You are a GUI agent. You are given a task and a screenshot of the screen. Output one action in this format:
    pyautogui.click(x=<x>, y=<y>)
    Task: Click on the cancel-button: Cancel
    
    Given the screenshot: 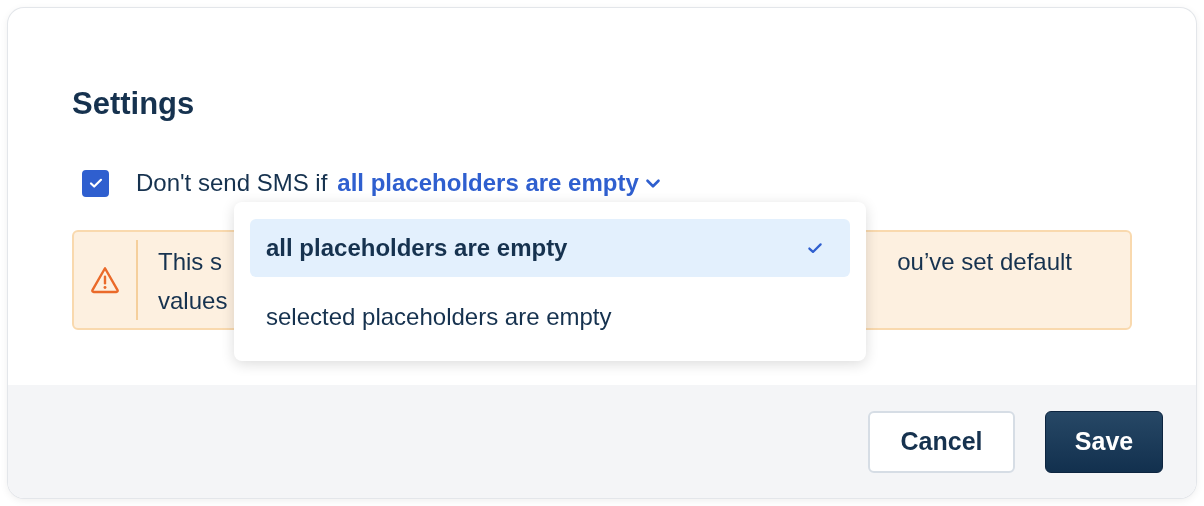 What is the action you would take?
    pyautogui.click(x=941, y=441)
    